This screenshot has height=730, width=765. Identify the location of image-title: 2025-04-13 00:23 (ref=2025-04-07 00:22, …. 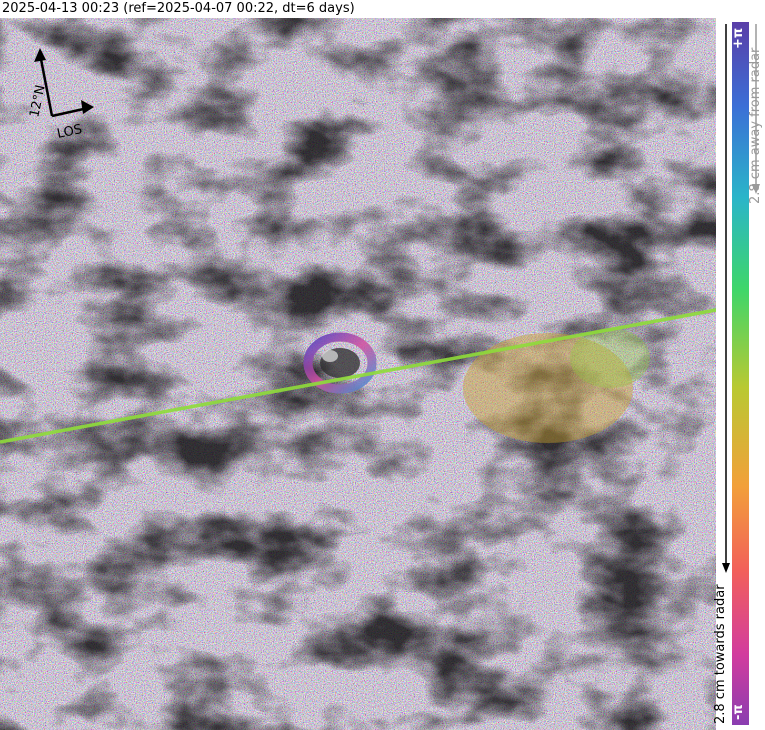
(178, 8).